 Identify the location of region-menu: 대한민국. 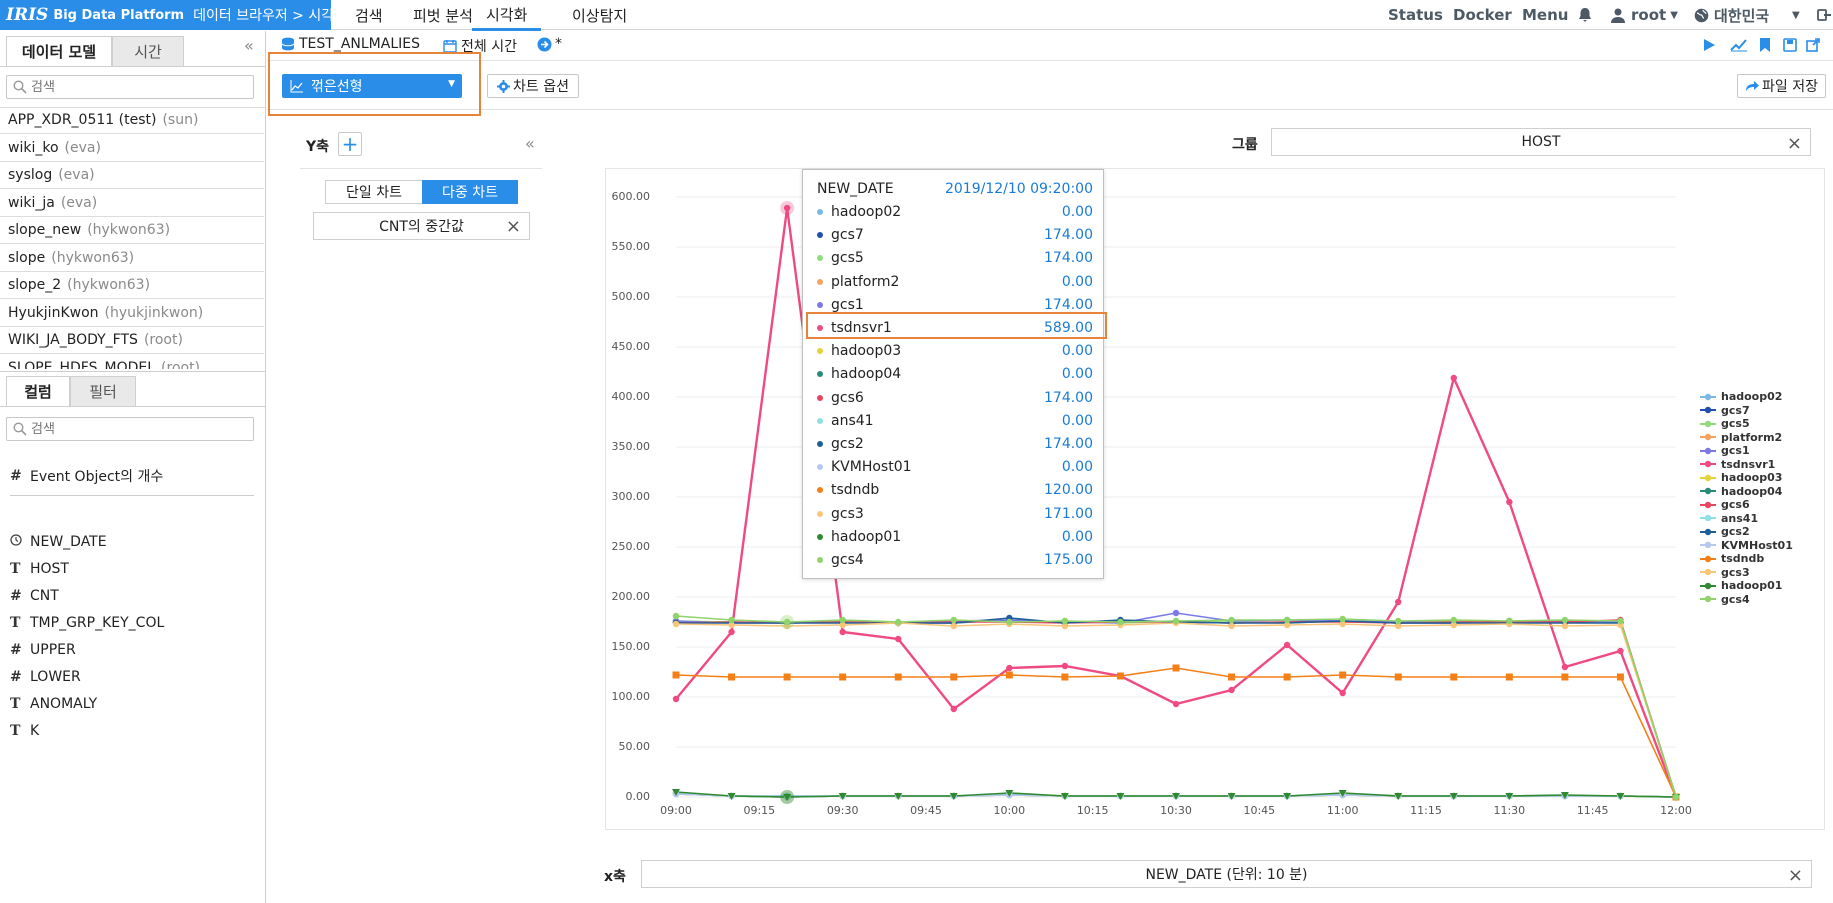
(1731, 15).